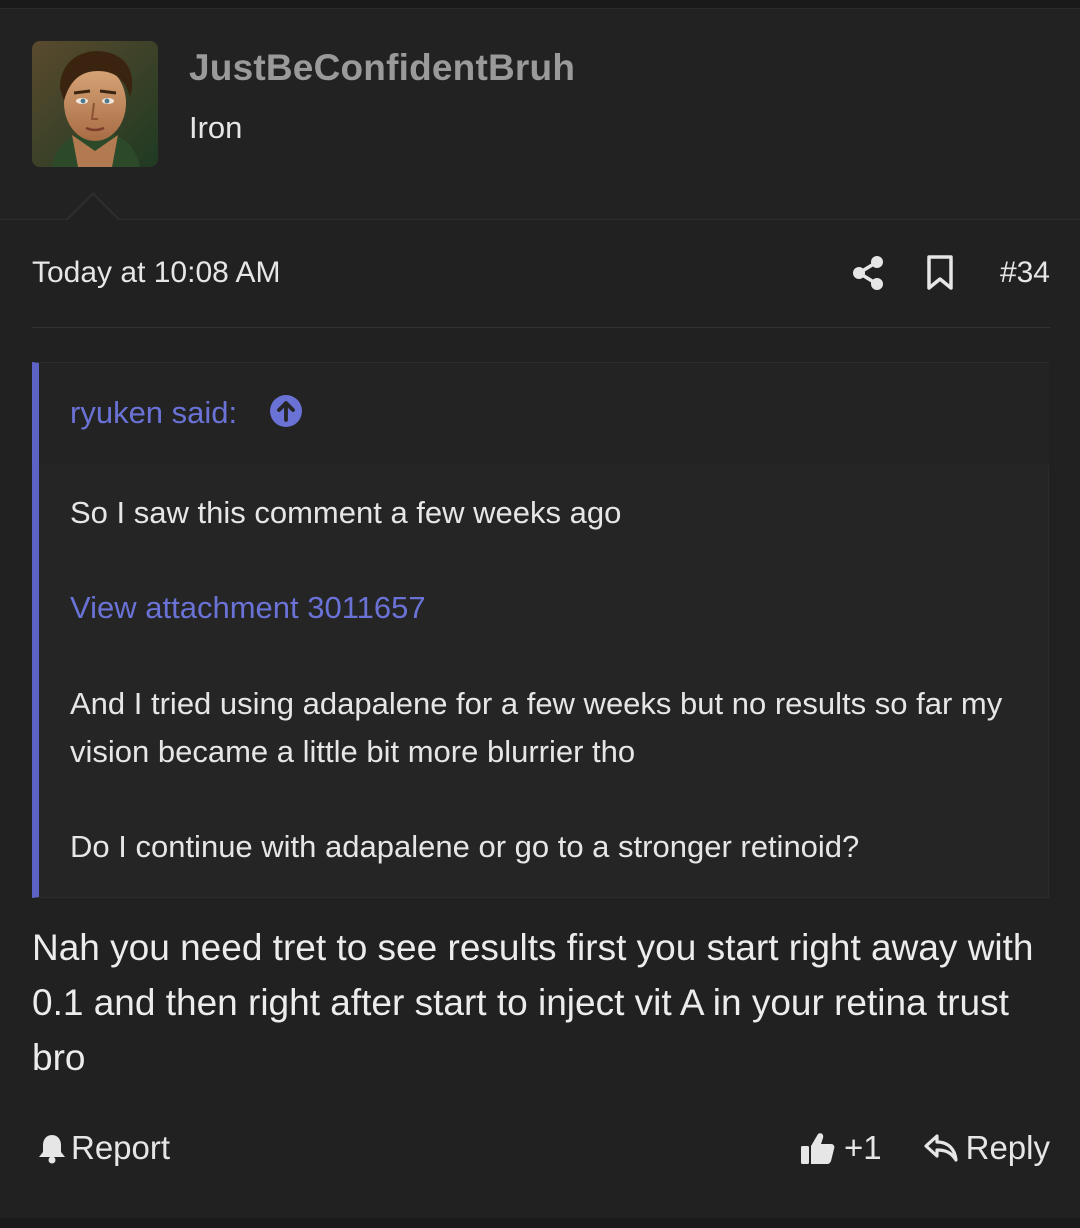 The image size is (1080, 1228). What do you see at coordinates (841, 1148) in the screenshot?
I see `like-button: +1` at bounding box center [841, 1148].